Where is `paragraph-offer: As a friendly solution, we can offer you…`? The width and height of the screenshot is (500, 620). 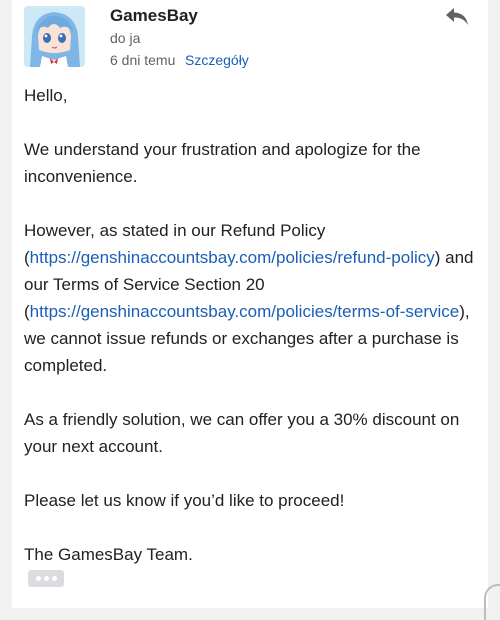 paragraph-offer: As a friendly solution, we can offer you… is located at coordinates (242, 433).